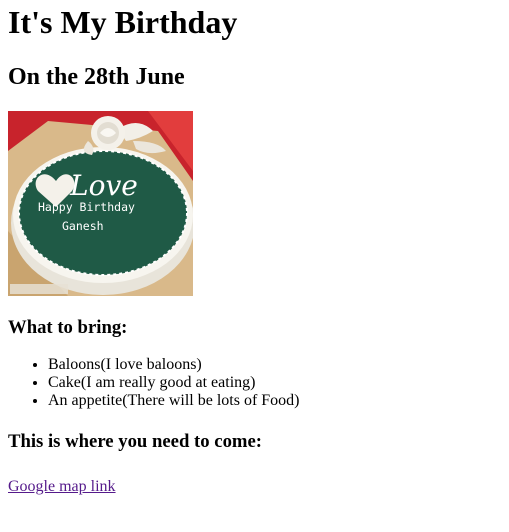 This screenshot has width=509, height=532. What do you see at coordinates (86, 207) in the screenshot?
I see `cake-happy-birthday-text: Happy Birthday` at bounding box center [86, 207].